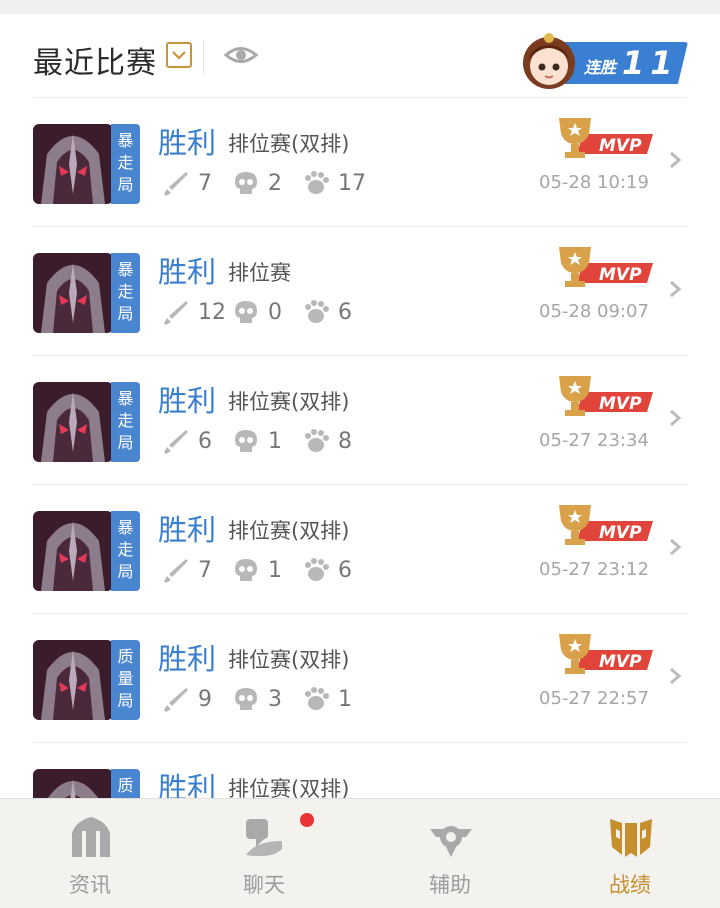  What do you see at coordinates (594, 311) in the screenshot?
I see `match-time: 05-28 09:07` at bounding box center [594, 311].